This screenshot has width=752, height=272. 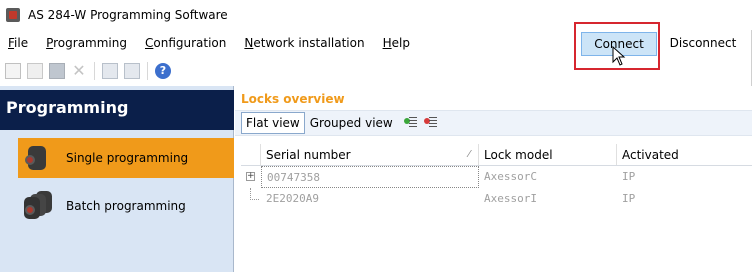 I want to click on sidebar-item-single-programming: Single programming, so click(x=126, y=158).